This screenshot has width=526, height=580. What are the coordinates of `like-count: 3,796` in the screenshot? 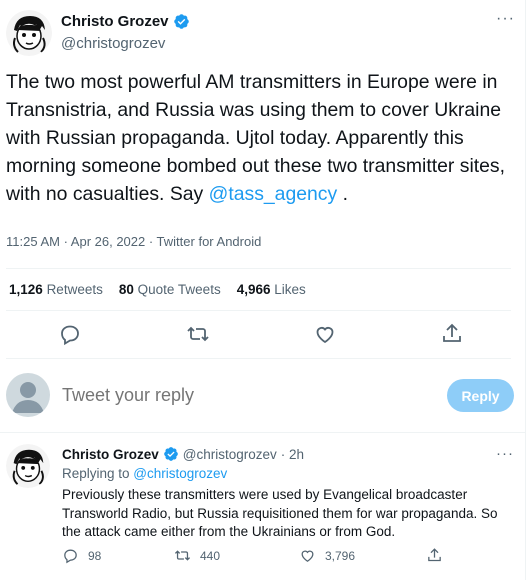 It's located at (340, 555).